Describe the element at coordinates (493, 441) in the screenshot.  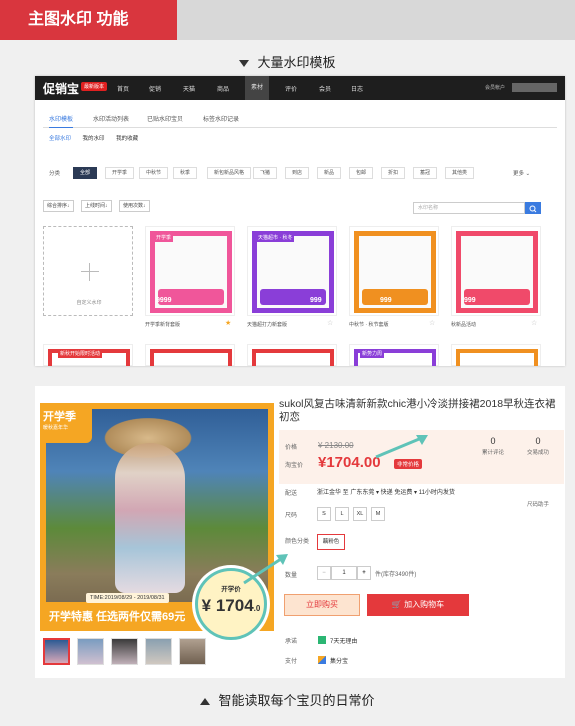
I see `review-count: 0` at that location.